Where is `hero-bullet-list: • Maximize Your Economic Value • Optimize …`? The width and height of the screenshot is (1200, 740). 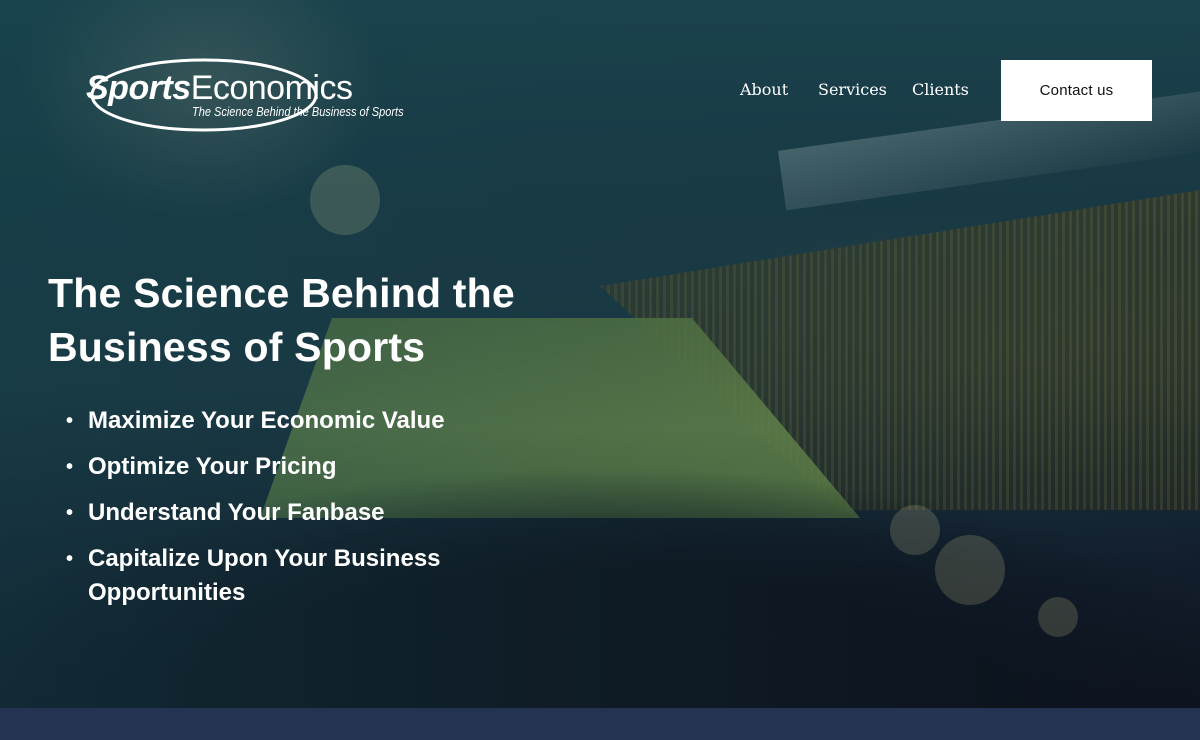 hero-bullet-list: • Maximize Your Economic Value • Optimize … is located at coordinates (296, 513).